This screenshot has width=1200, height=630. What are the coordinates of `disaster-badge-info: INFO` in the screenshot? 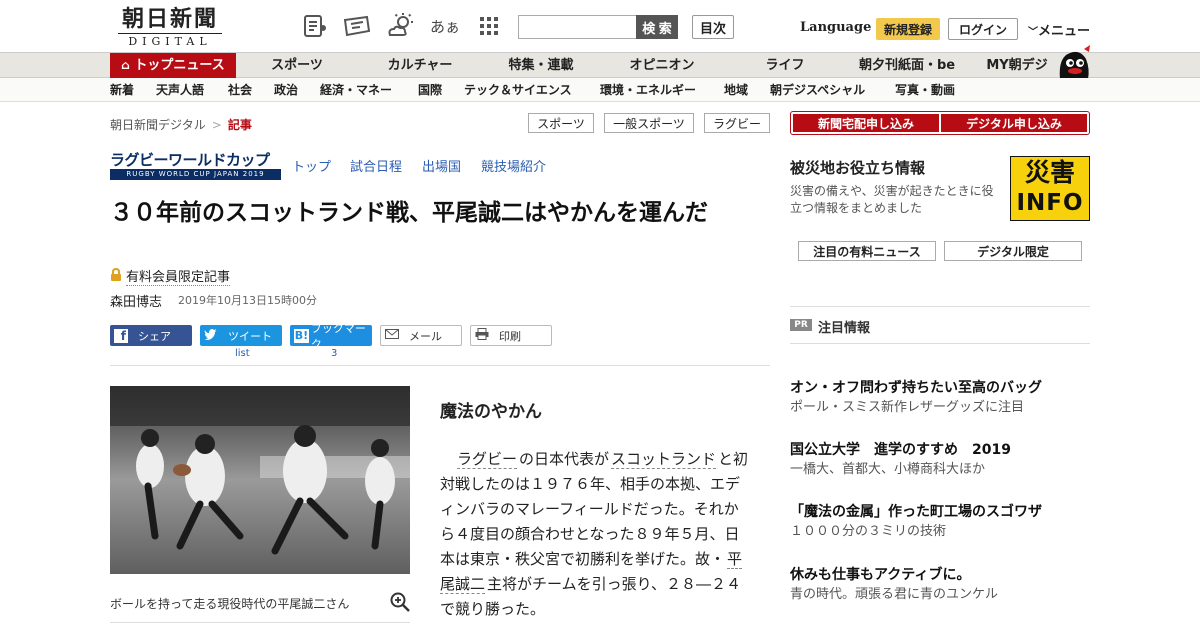 It's located at (1050, 203).